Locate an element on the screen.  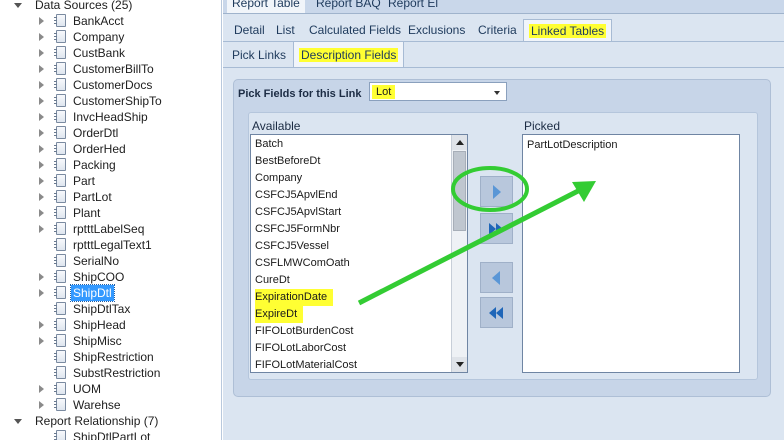
move-all-left-button is located at coordinates (496, 312).